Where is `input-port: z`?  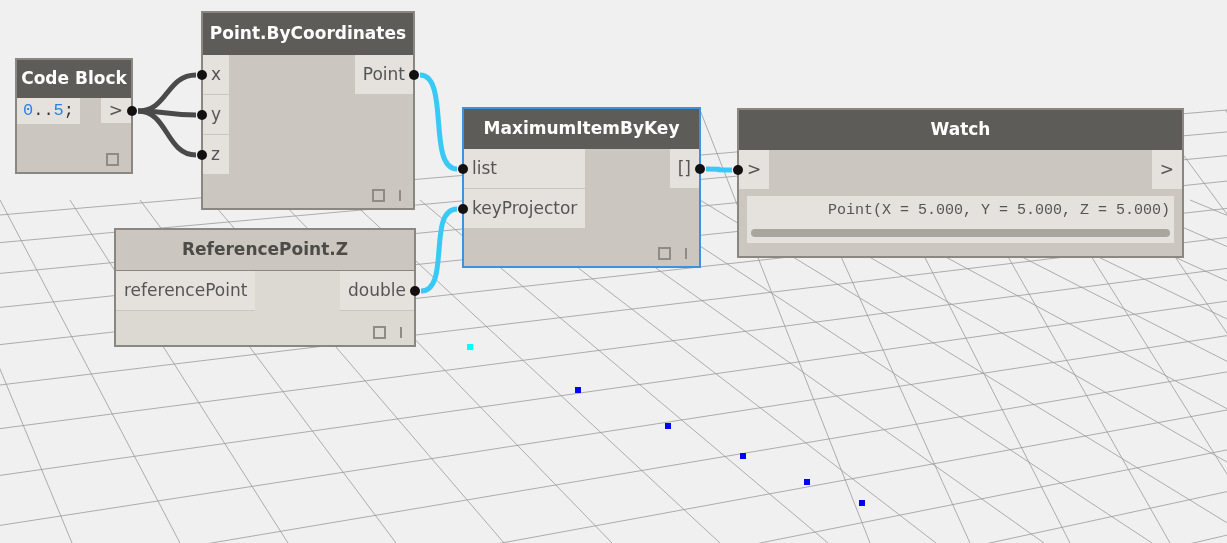 input-port: z is located at coordinates (216, 155).